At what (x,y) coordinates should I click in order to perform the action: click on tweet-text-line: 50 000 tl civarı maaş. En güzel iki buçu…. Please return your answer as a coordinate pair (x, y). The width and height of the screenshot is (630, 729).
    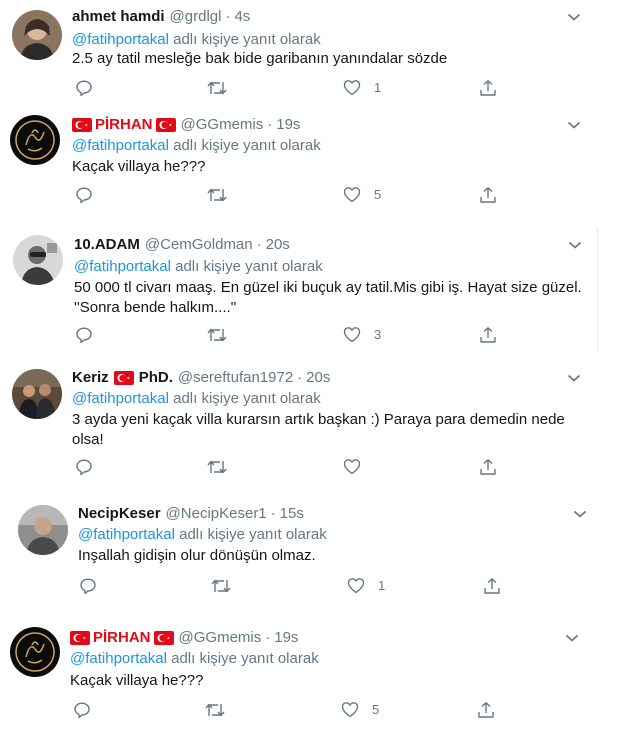
    Looking at the image, I should click on (328, 287).